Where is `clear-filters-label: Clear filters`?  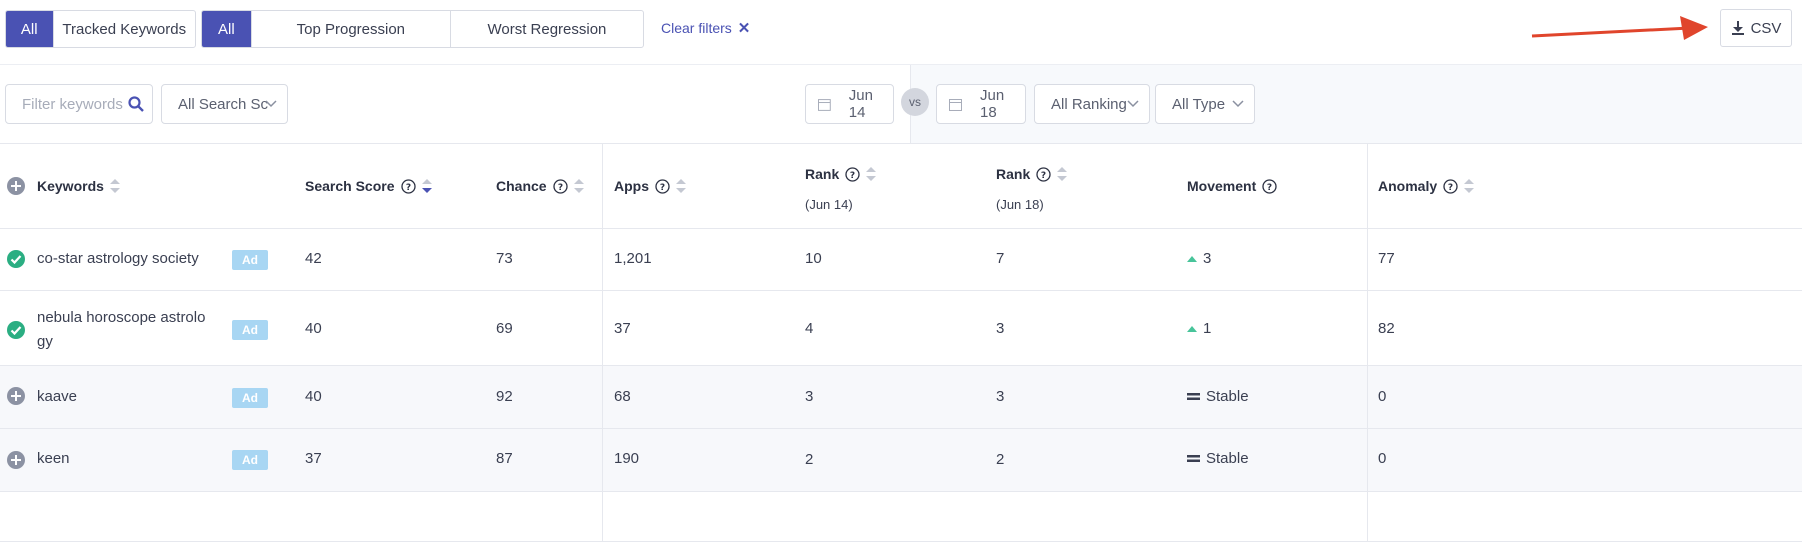 clear-filters-label: Clear filters is located at coordinates (696, 28).